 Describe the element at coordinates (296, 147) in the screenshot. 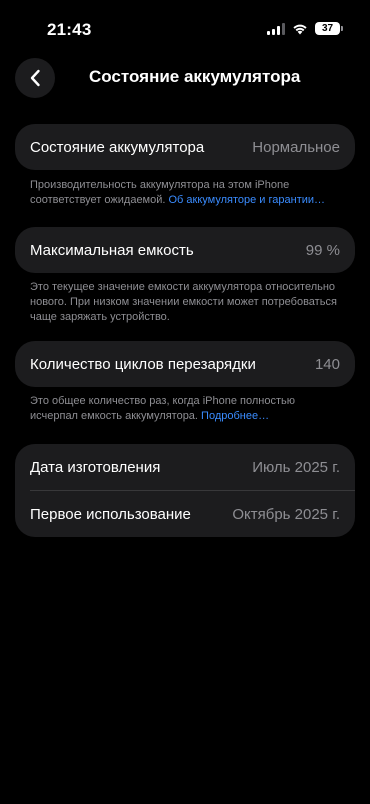

I see `battery-health-value: Нормальное` at that location.